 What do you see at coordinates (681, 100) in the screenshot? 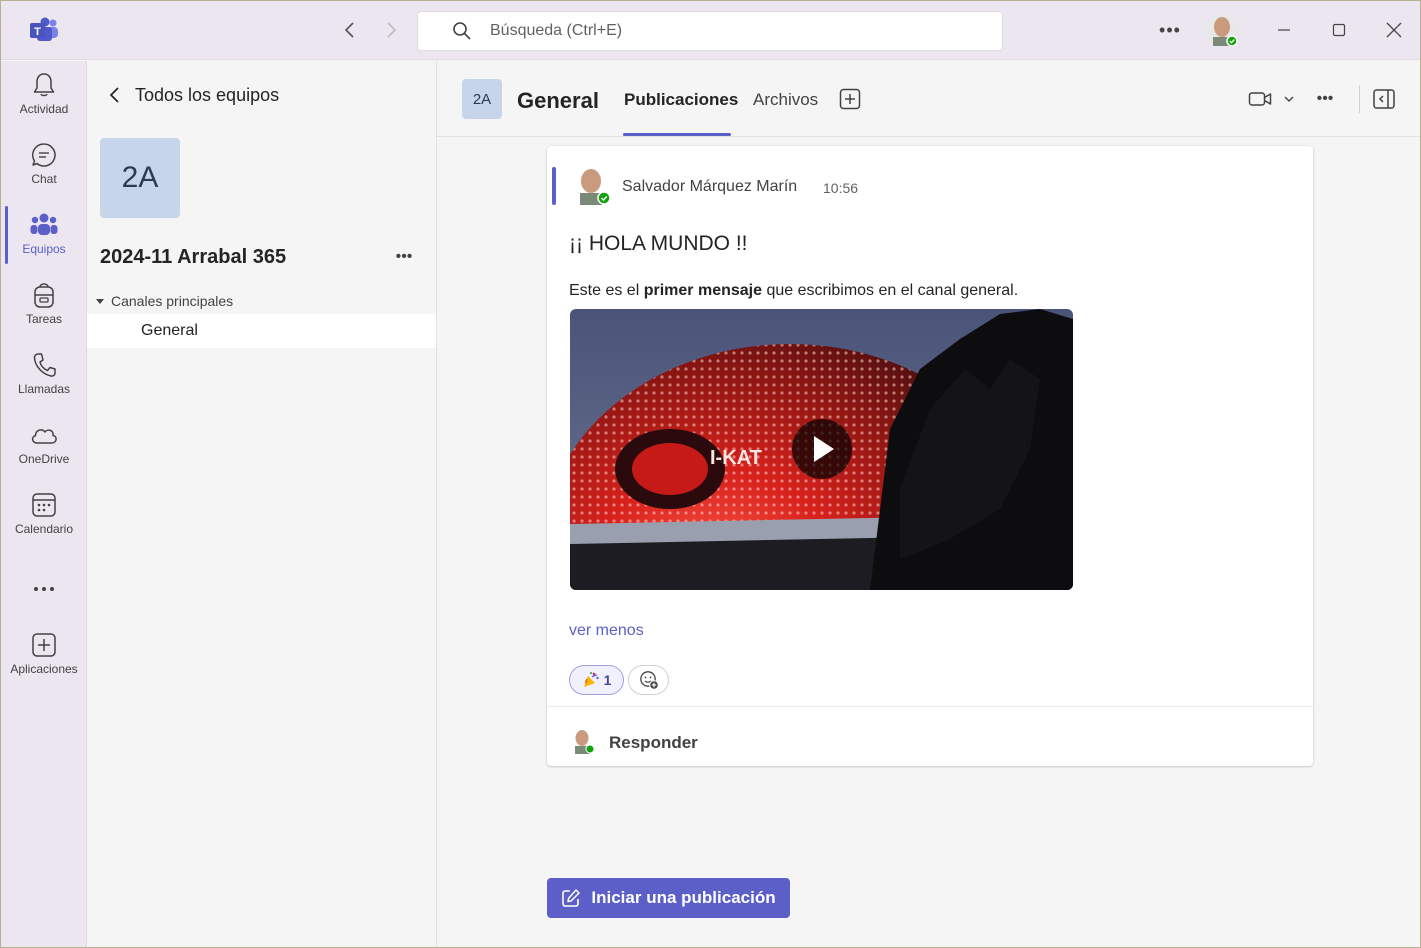
I see `tab-publicaciones: Publicaciones` at bounding box center [681, 100].